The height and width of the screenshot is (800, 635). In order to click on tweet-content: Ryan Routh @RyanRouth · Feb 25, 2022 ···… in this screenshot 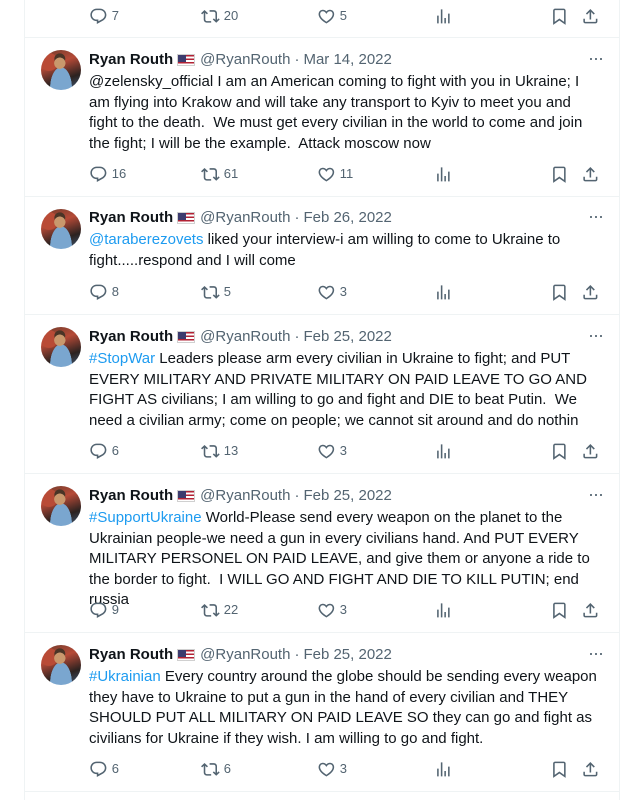, I will do `click(346, 696)`.